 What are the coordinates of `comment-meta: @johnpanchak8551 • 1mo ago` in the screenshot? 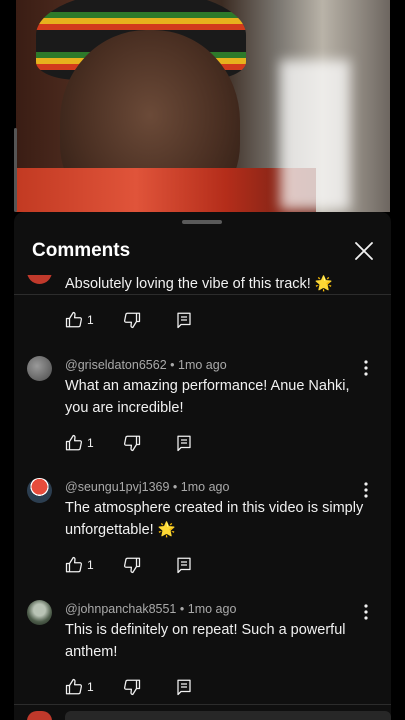 It's located at (150, 609).